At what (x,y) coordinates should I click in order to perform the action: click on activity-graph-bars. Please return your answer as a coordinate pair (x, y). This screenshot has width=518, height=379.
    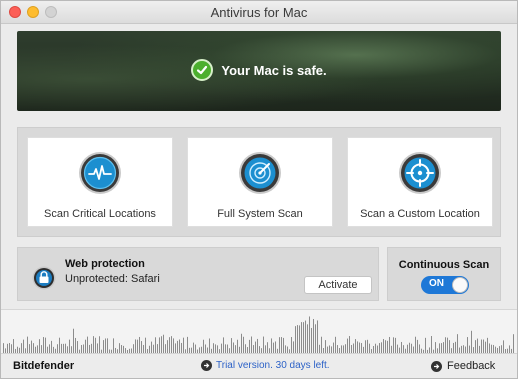
    Looking at the image, I should click on (258, 335).